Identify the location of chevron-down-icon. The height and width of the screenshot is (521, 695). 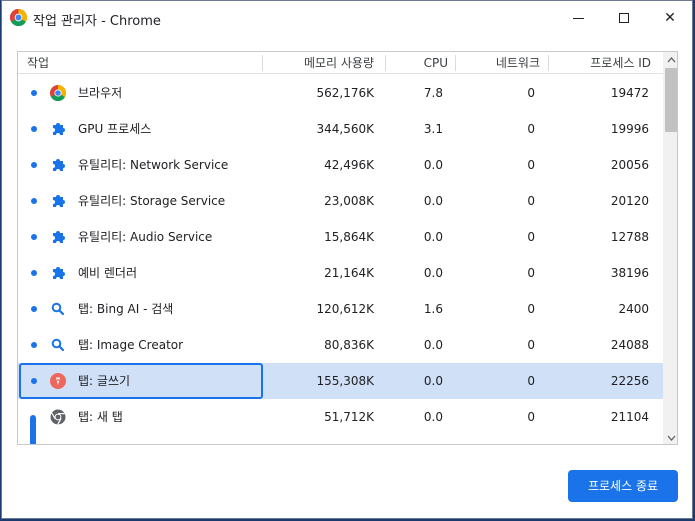
(671, 438).